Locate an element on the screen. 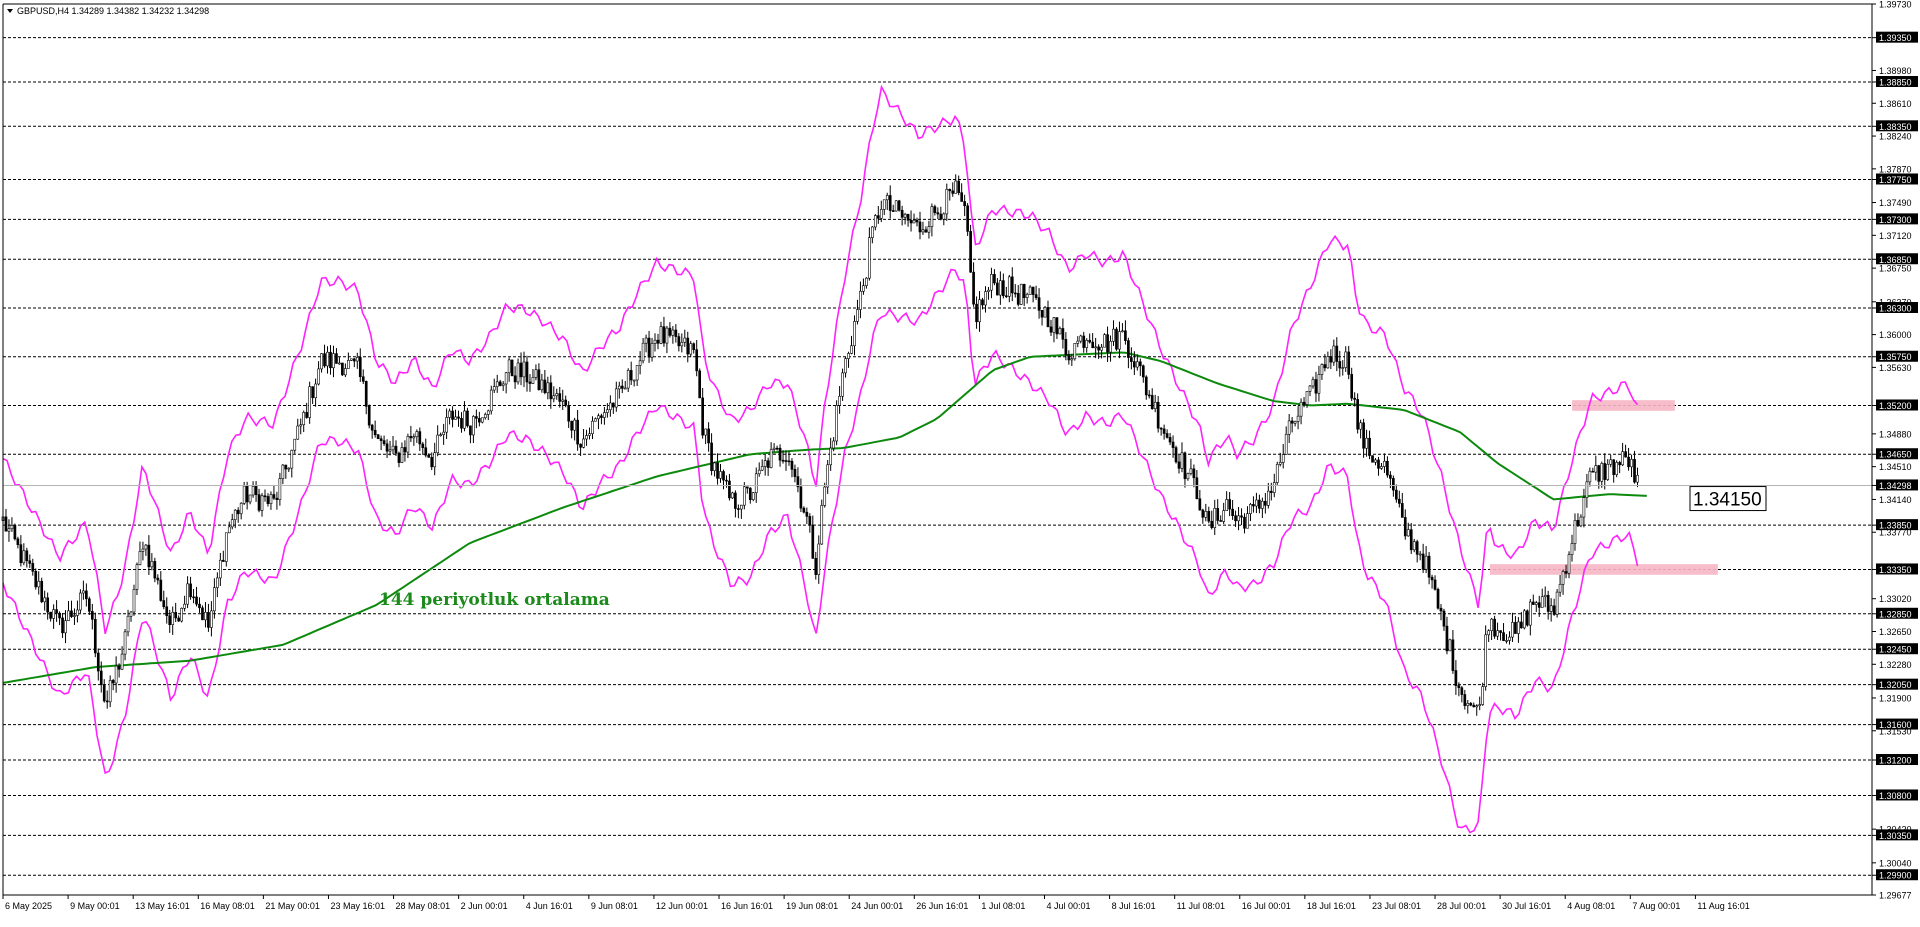 The height and width of the screenshot is (927, 1920). y-tick-label: 1.38350 is located at coordinates (1895, 127).